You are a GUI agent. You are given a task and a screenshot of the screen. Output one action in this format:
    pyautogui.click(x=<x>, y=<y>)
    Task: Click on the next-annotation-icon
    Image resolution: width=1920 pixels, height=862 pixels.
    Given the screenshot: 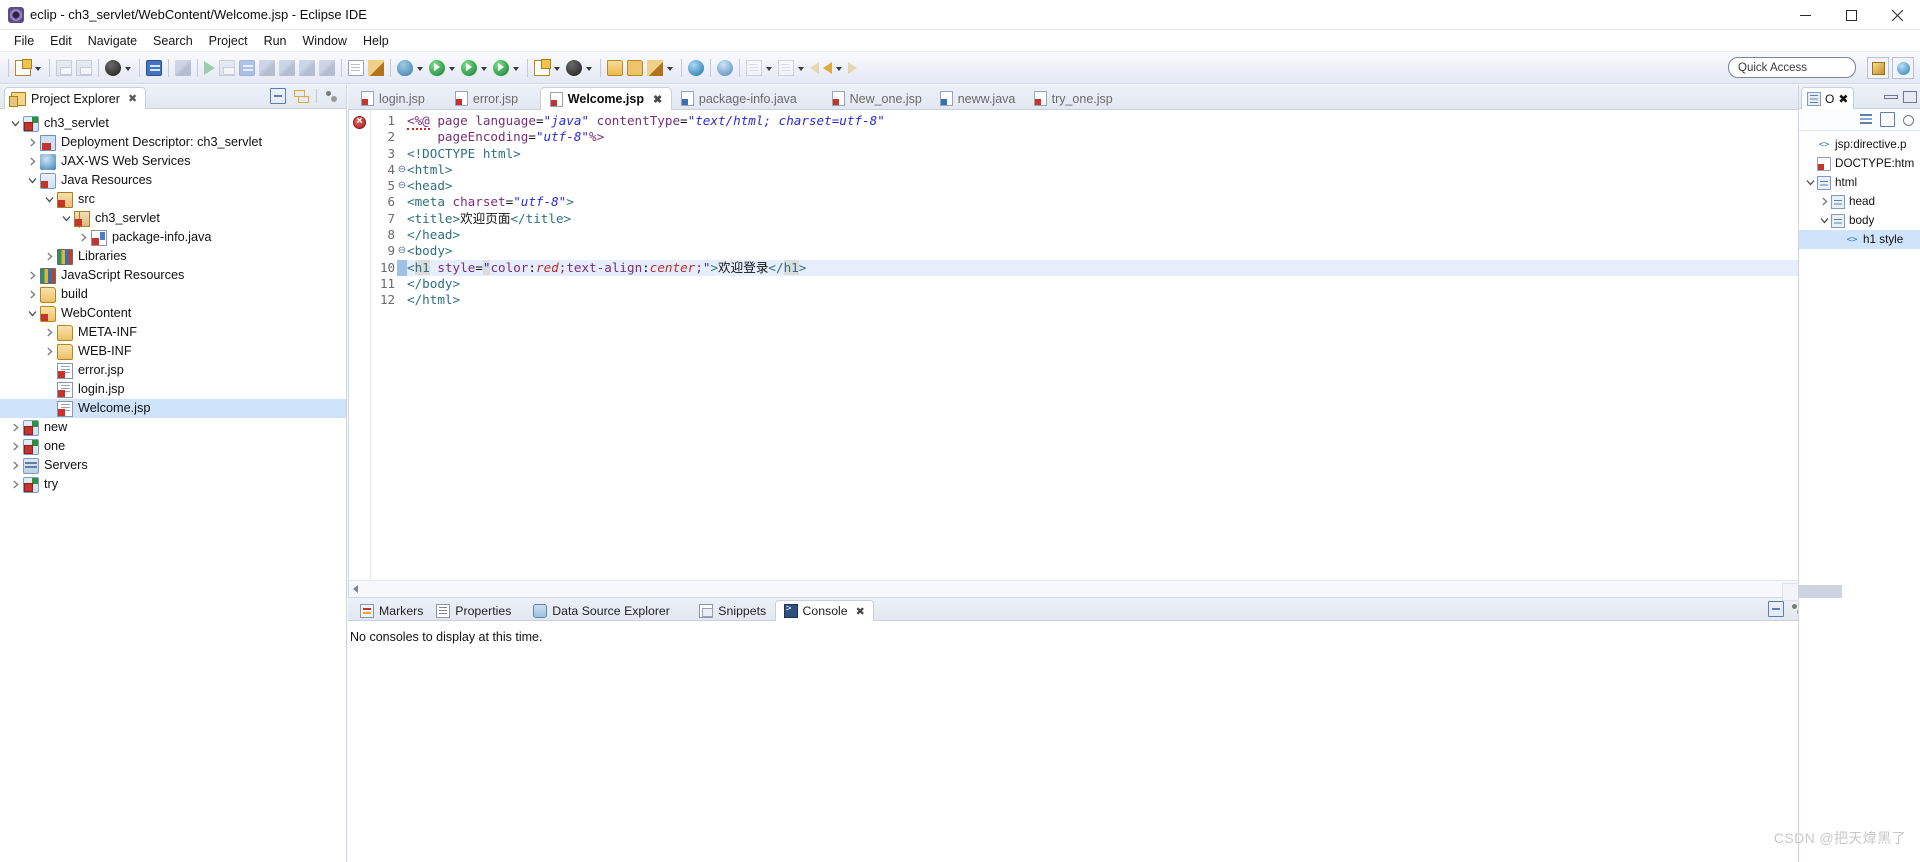 What is the action you would take?
    pyautogui.click(x=754, y=68)
    